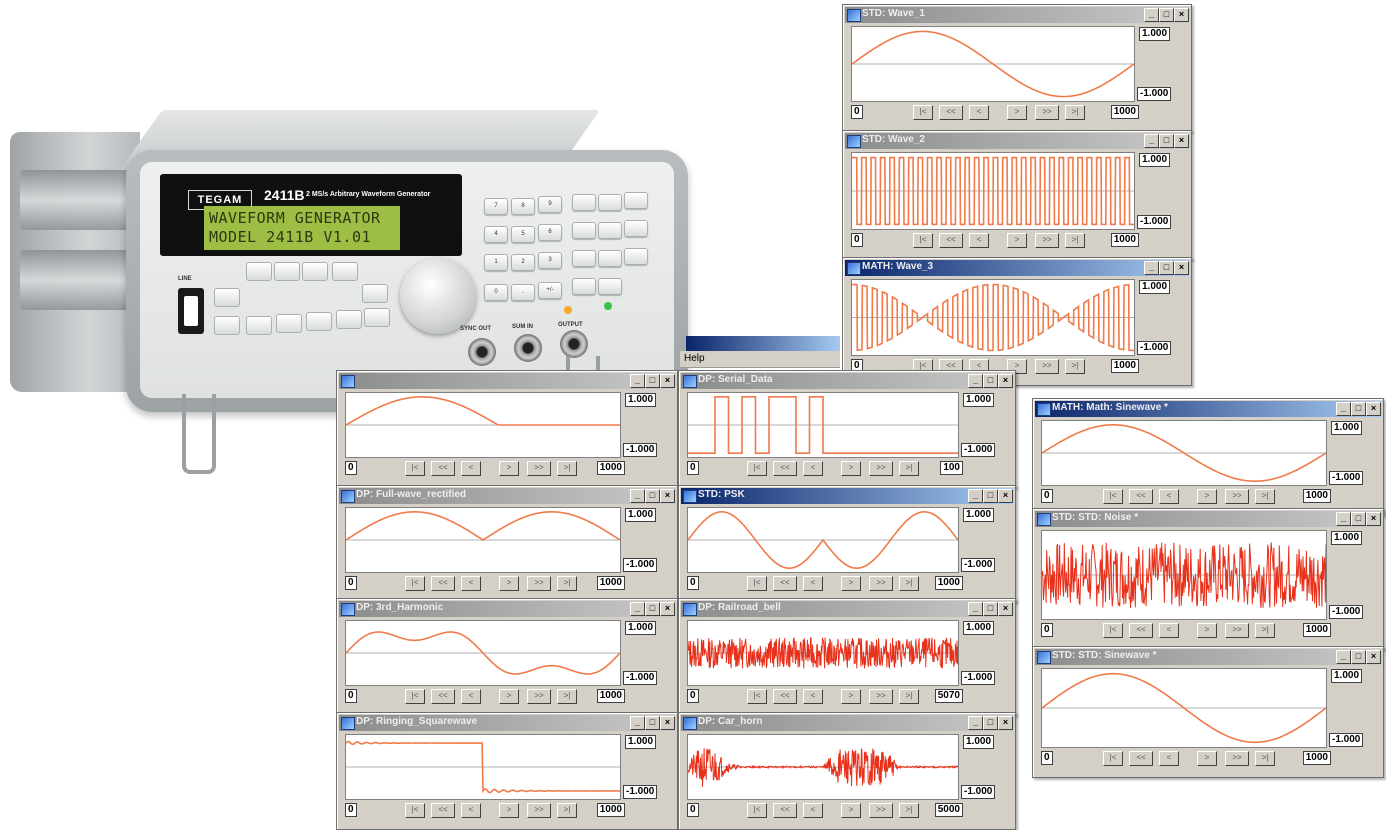 This screenshot has height=830, width=1386. I want to click on sync-out-connector, so click(482, 352).